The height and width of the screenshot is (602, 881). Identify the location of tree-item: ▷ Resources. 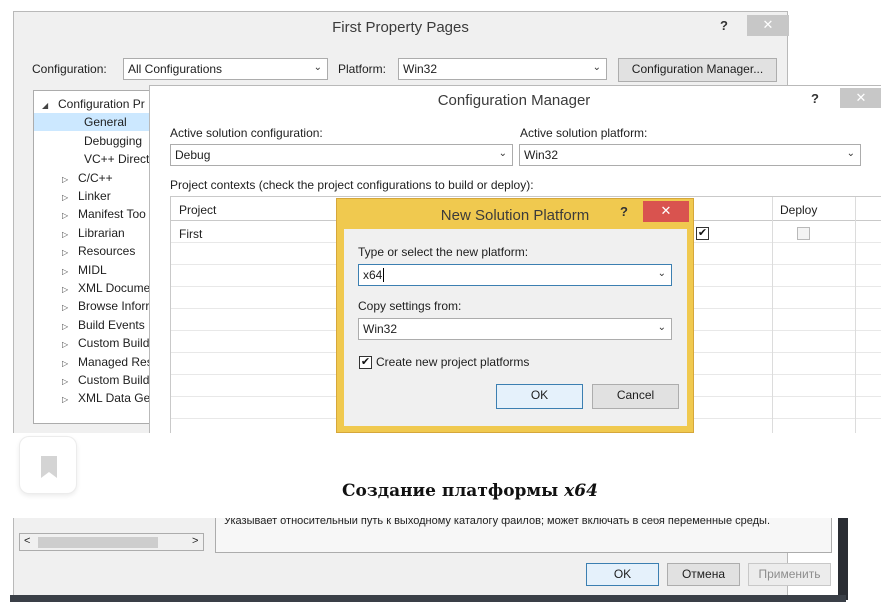
(84, 251).